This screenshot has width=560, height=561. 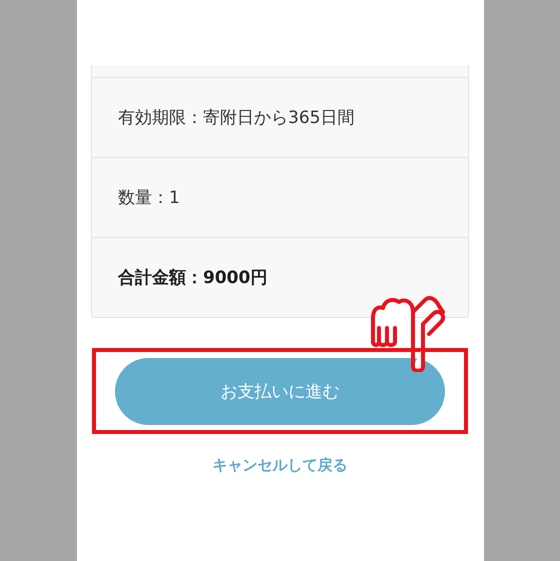 What do you see at coordinates (280, 391) in the screenshot?
I see `pay-button: お支払いに進む` at bounding box center [280, 391].